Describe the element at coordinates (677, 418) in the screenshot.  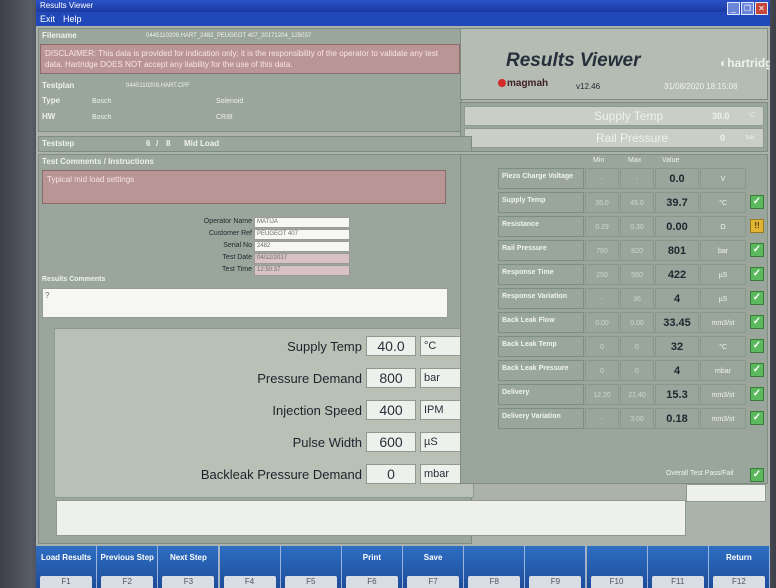
I see `result-value: 0.18` at that location.